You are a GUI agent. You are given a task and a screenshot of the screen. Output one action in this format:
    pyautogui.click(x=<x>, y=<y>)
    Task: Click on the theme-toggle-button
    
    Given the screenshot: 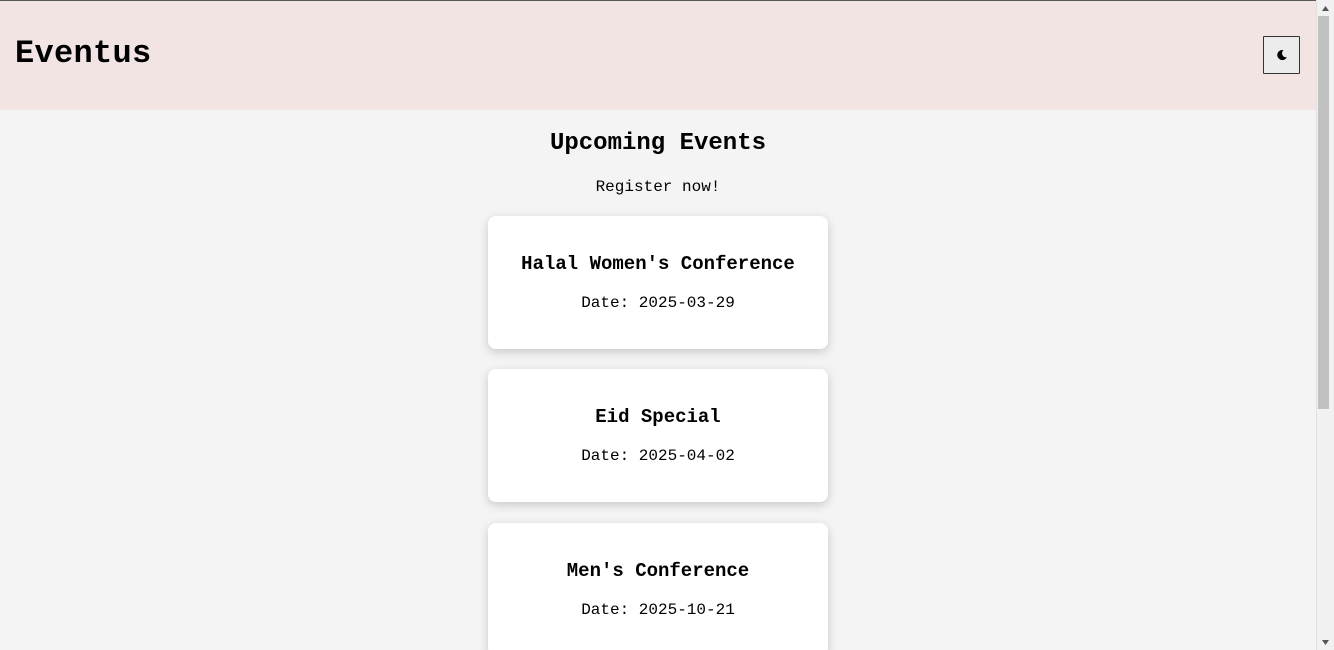 What is the action you would take?
    pyautogui.click(x=1281, y=55)
    